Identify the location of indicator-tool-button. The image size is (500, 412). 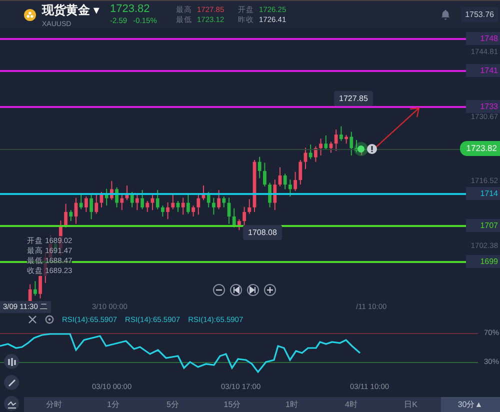
(11, 361).